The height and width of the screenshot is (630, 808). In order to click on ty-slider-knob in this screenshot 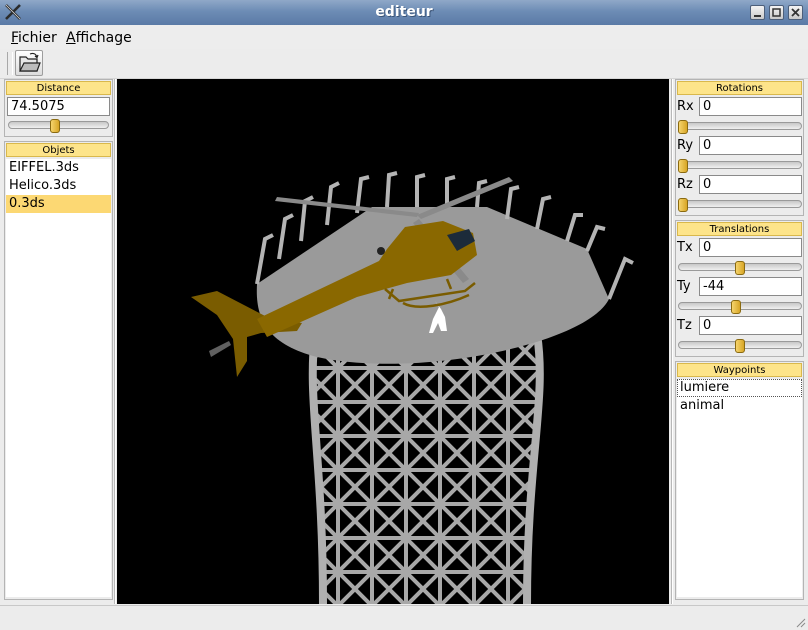, I will do `click(736, 307)`.